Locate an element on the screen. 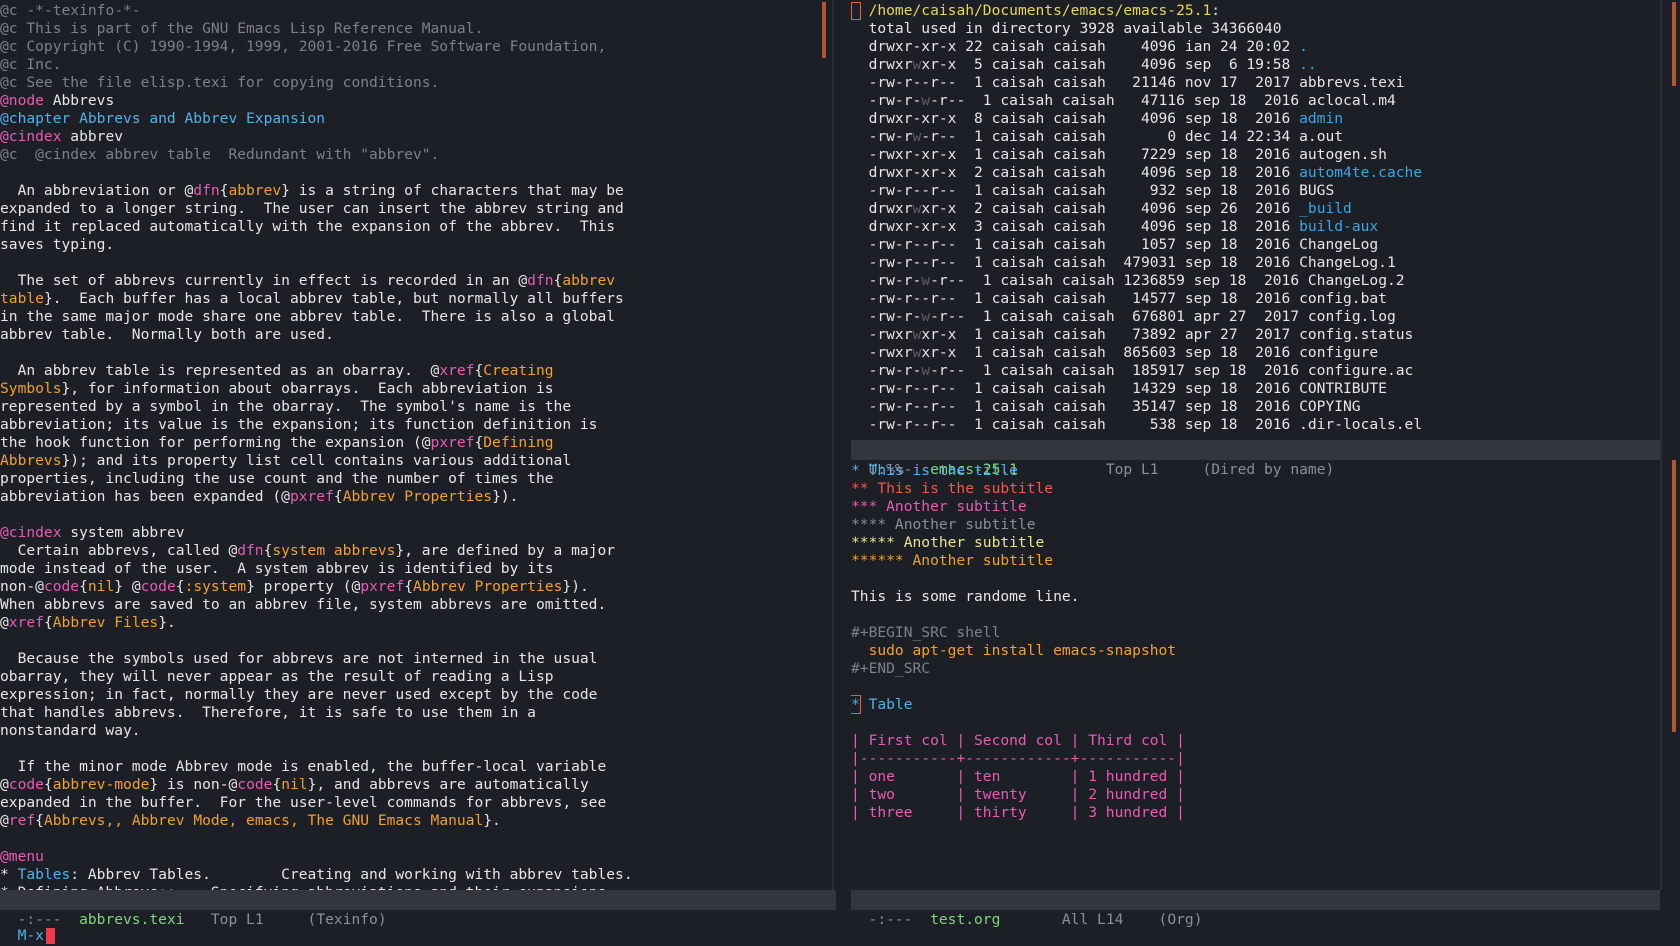 This screenshot has height=946, width=1680. buffer-line: | one | ten | 1 hundred | is located at coordinates (1257, 777).